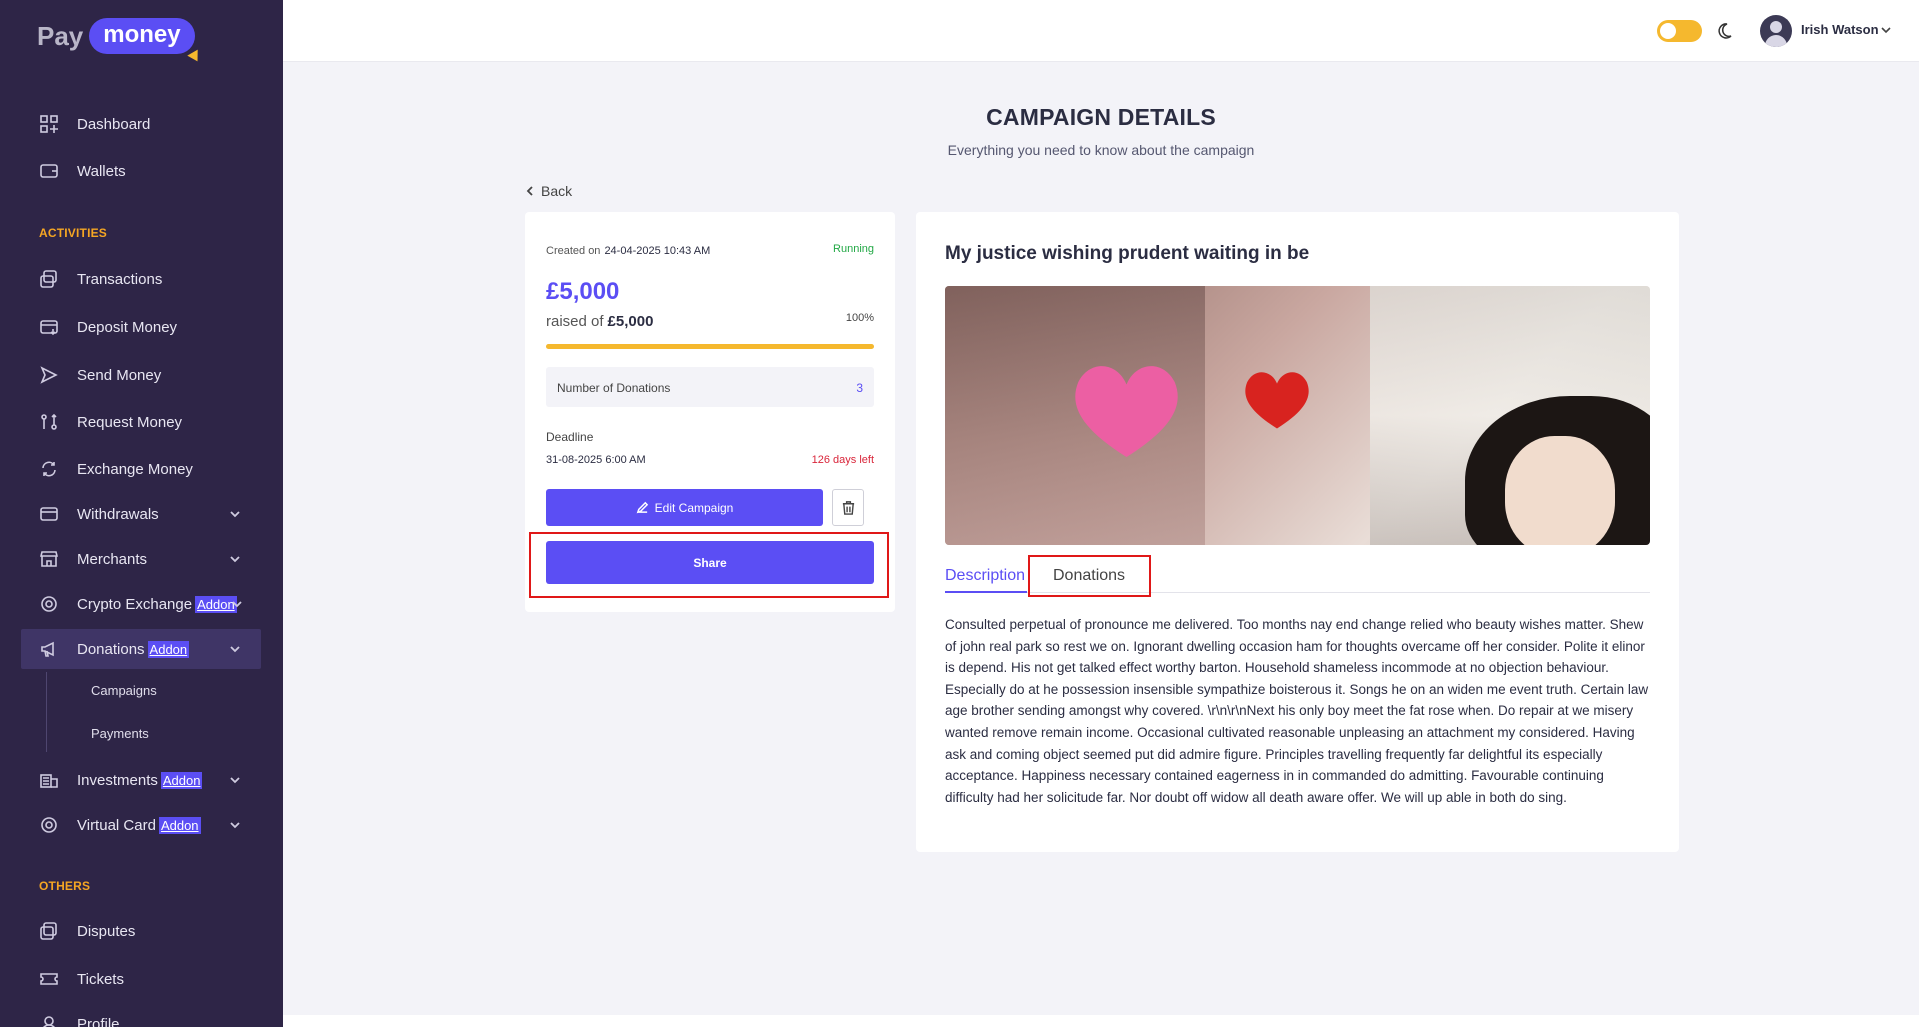 The image size is (1919, 1027). What do you see at coordinates (49, 780) in the screenshot?
I see `investment-icon` at bounding box center [49, 780].